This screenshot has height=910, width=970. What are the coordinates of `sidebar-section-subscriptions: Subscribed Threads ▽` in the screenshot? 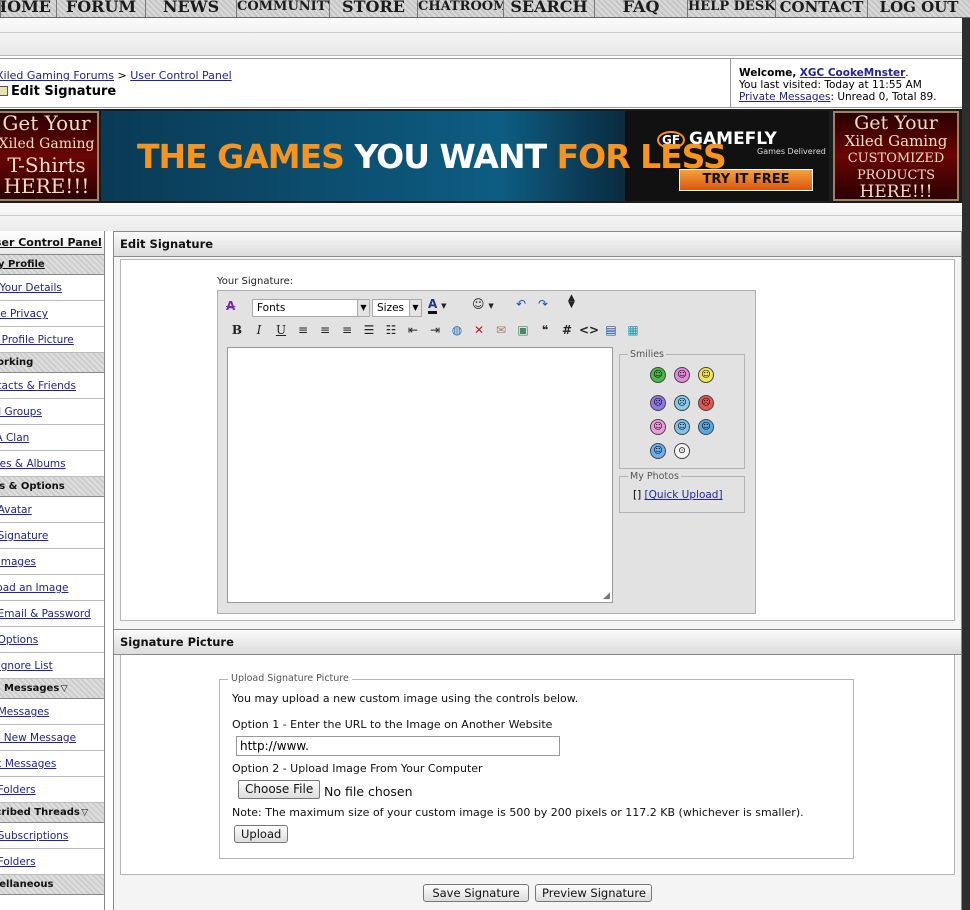 It's located at (52, 813).